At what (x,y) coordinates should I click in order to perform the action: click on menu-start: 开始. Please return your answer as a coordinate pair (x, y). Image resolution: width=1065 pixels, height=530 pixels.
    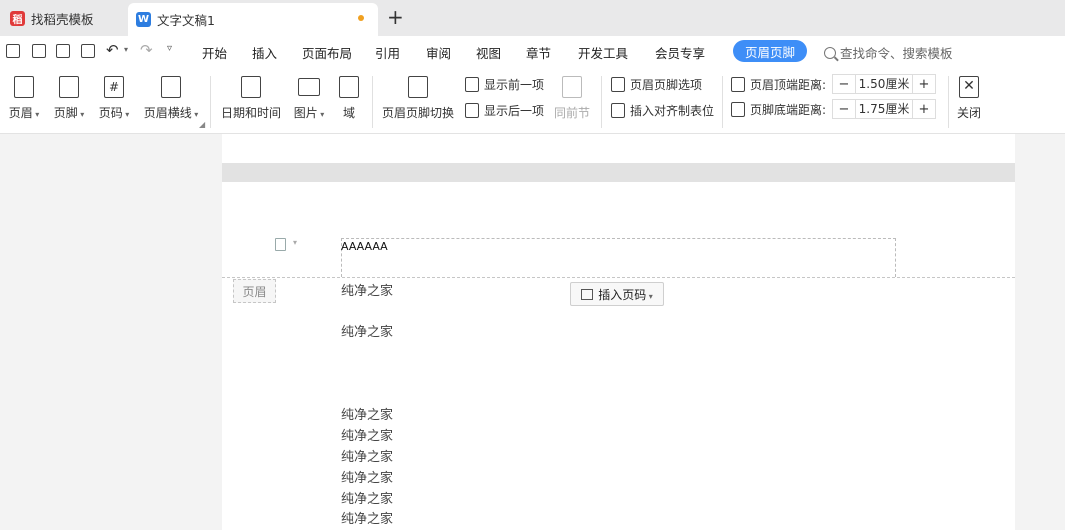
    Looking at the image, I should click on (214, 52).